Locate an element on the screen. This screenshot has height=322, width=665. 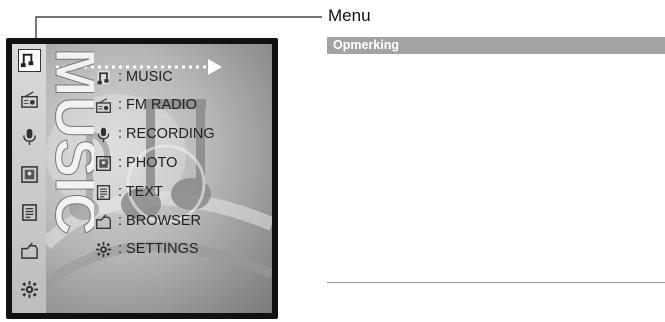
svg-text: MUSIC is located at coordinates (70, 141).